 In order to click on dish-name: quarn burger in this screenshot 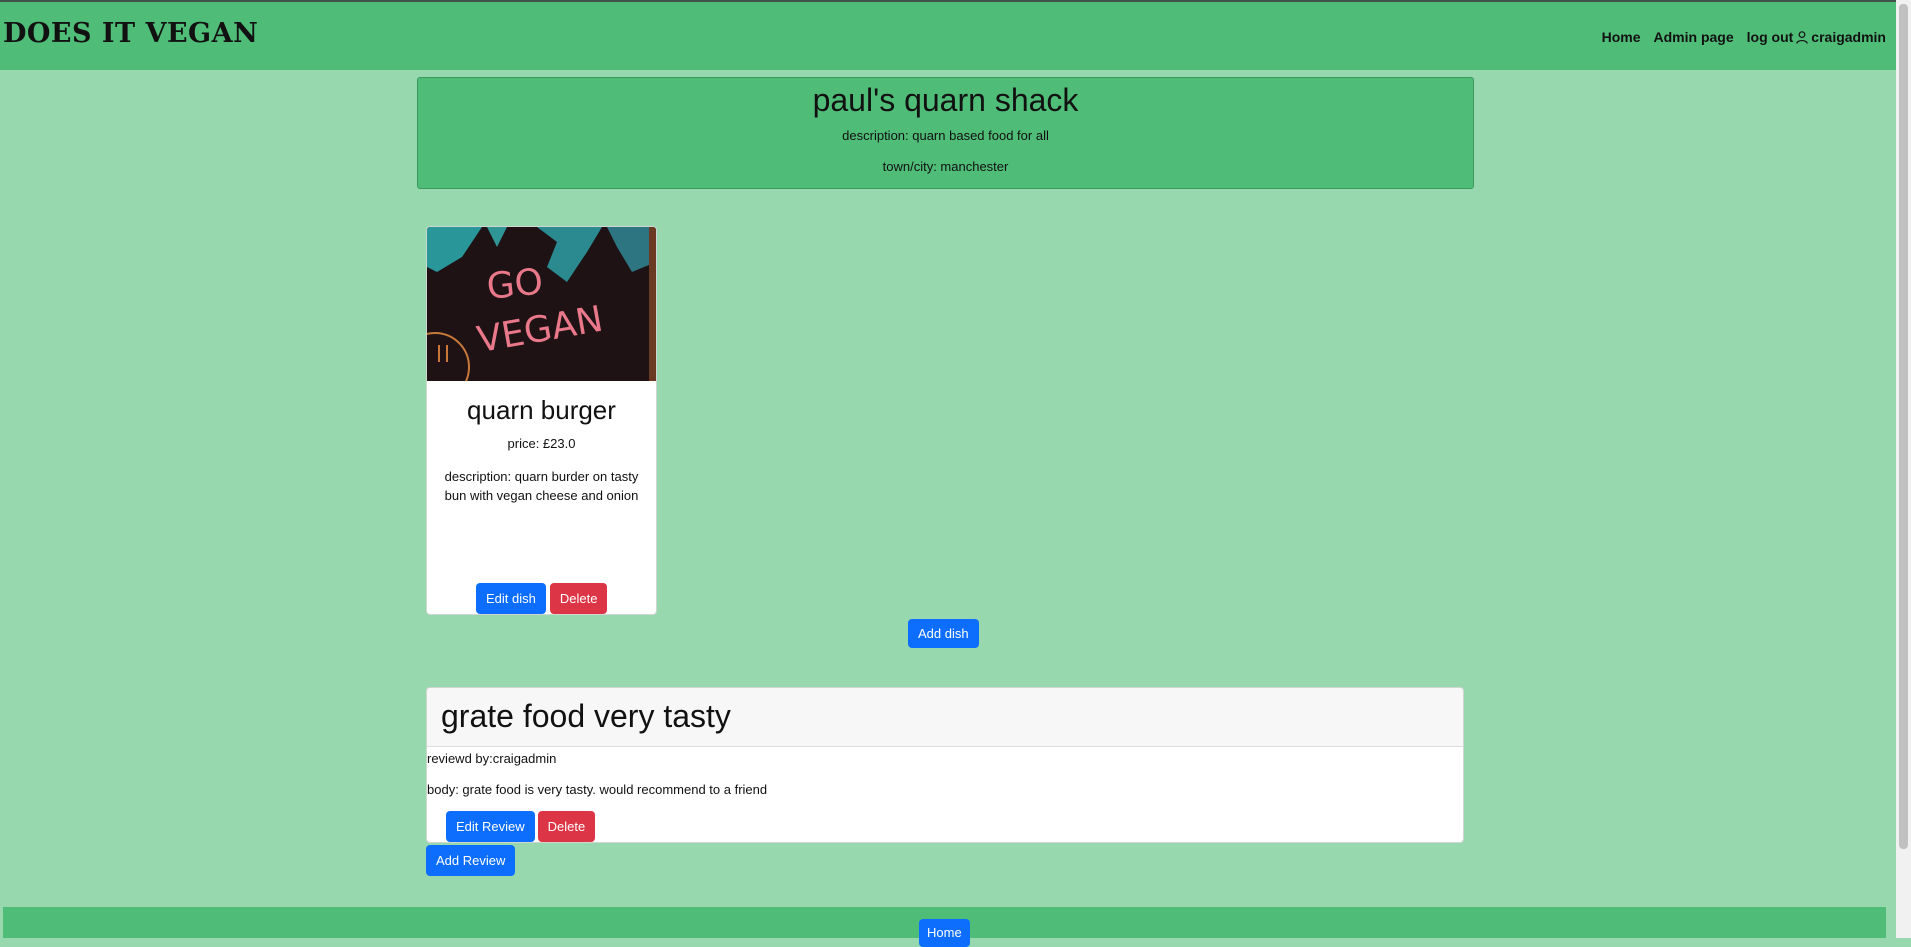, I will do `click(541, 410)`.